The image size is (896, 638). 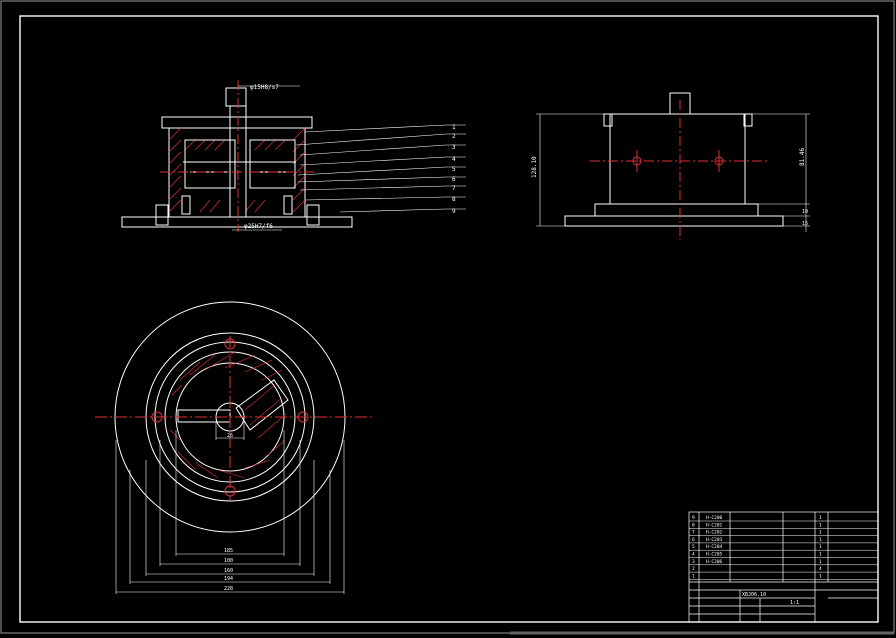 What do you see at coordinates (210, 164) in the screenshot?
I see `left-slider` at bounding box center [210, 164].